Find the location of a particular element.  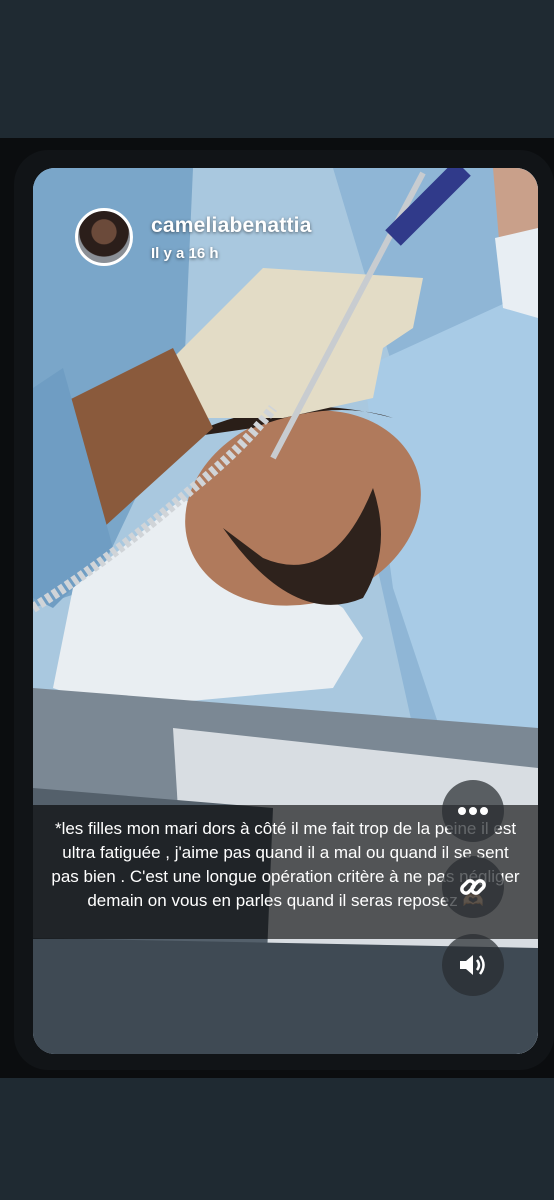

top-background is located at coordinates (277, 69).